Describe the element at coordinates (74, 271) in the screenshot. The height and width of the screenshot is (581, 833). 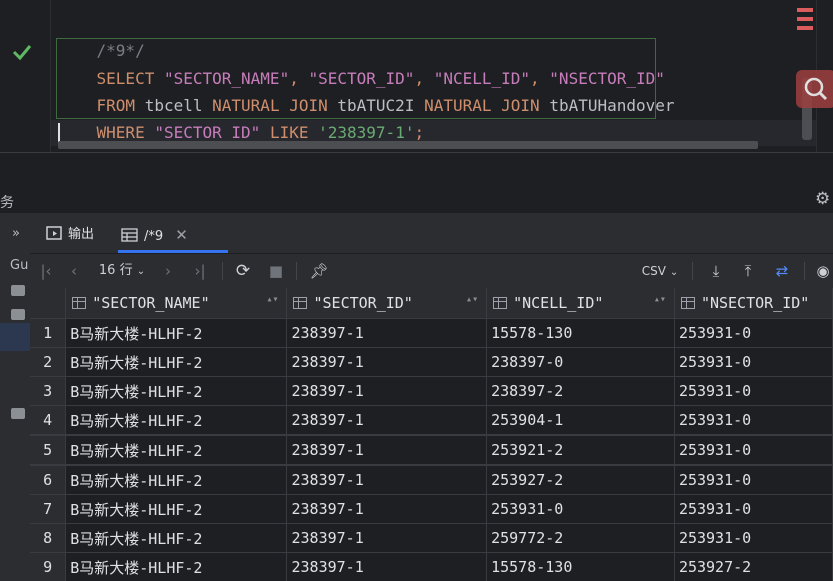
I see `previous-page-icon: ‹` at that location.